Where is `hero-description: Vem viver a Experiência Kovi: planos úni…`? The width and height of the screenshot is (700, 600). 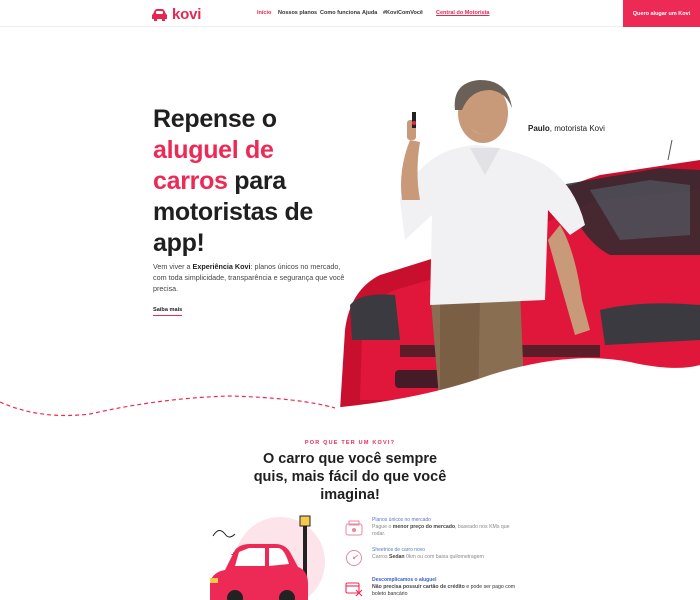 hero-description: Vem viver a Experiência Kovi: planos úni… is located at coordinates (253, 277).